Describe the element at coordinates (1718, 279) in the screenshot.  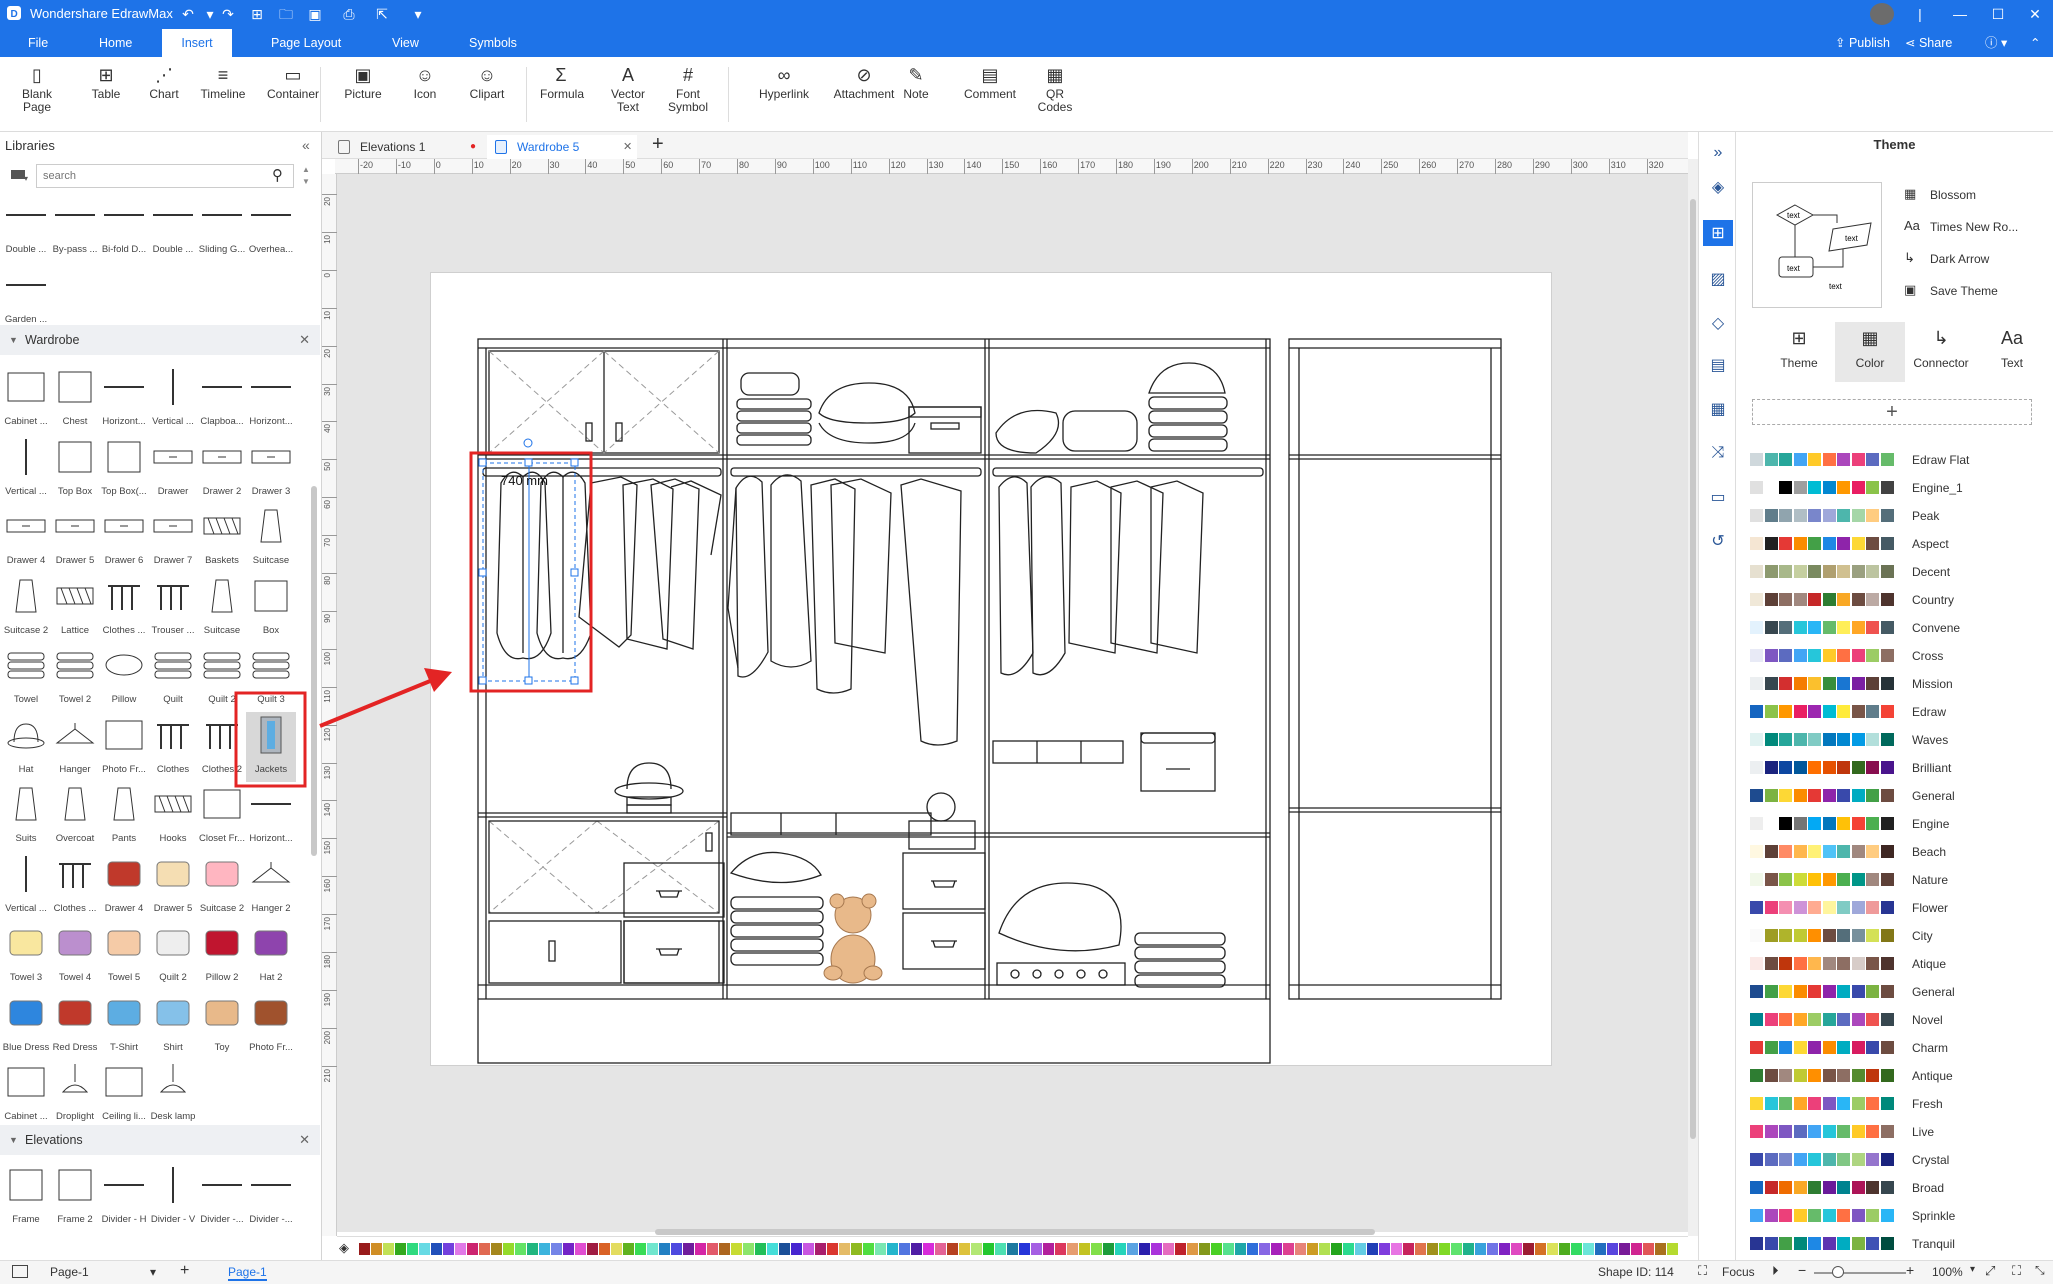
I see `image-icon: ▨` at that location.